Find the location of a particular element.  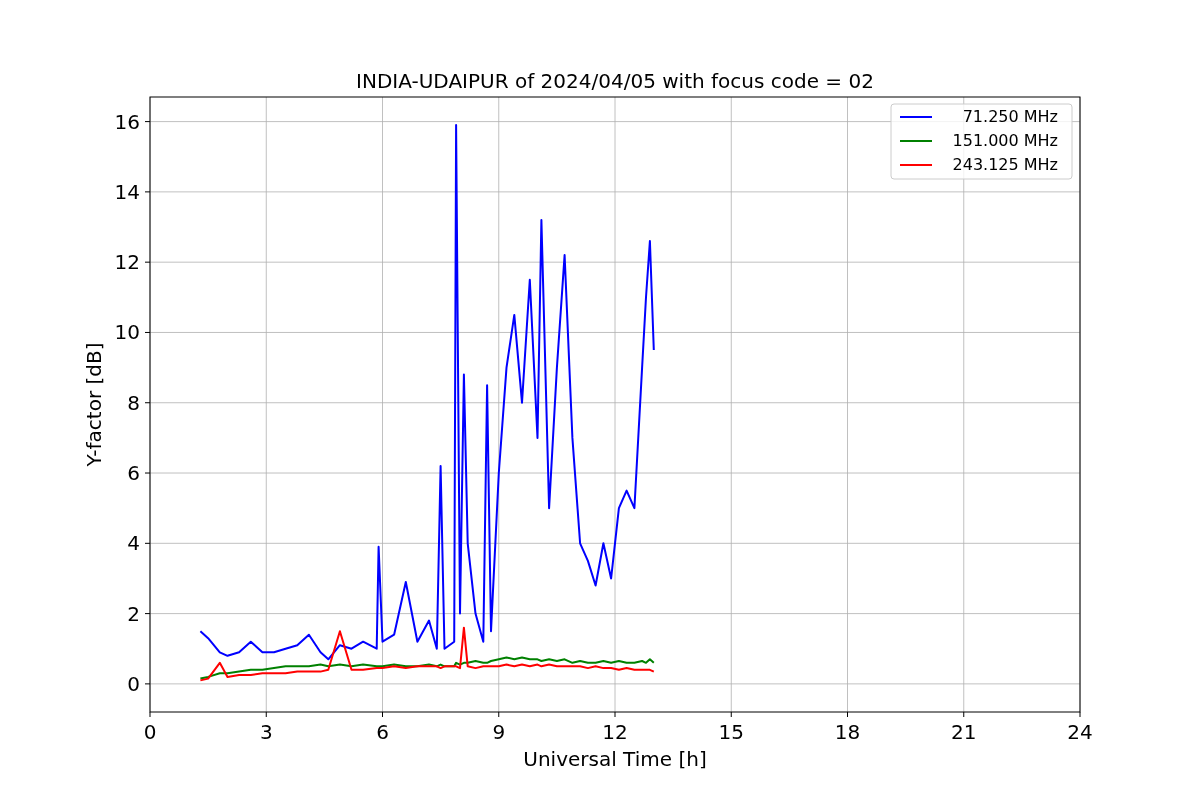

x-tick-label: 6 is located at coordinates (382, 732).